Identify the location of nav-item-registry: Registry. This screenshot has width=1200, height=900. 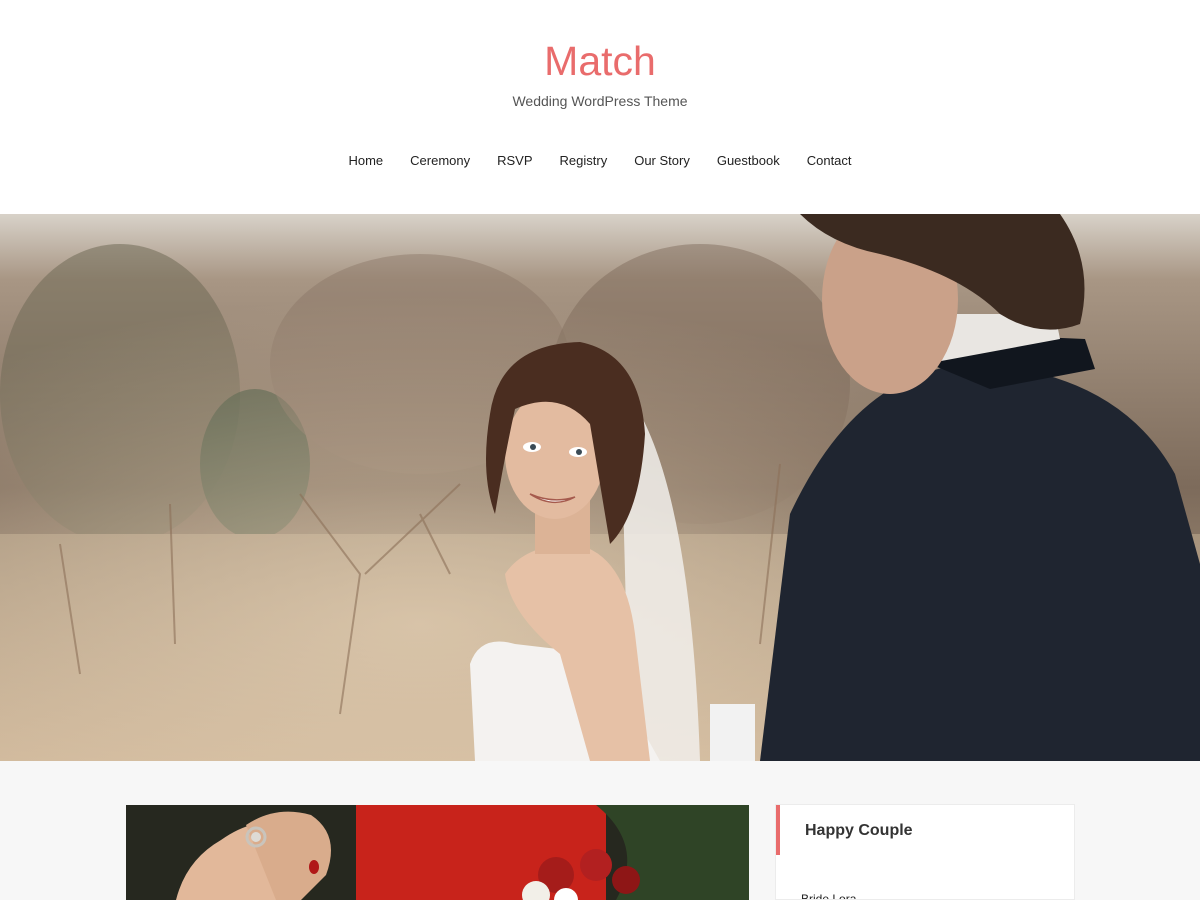
(583, 161).